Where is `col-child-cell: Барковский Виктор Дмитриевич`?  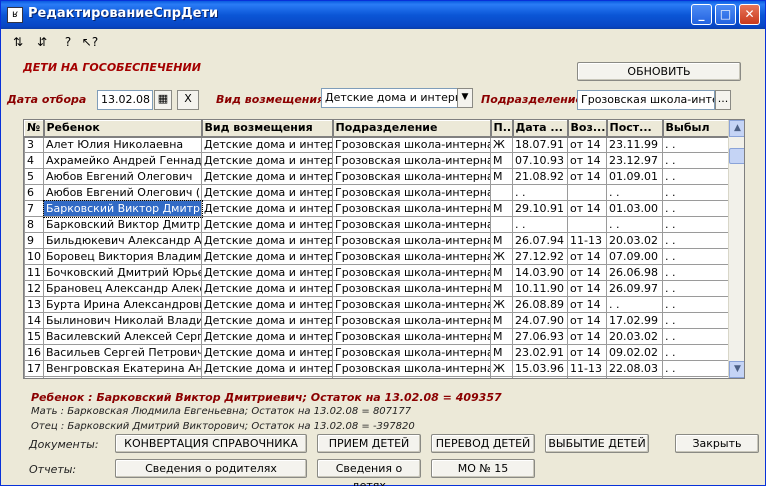
col-child-cell: Барковский Виктор Дмитриевич is located at coordinates (122, 224).